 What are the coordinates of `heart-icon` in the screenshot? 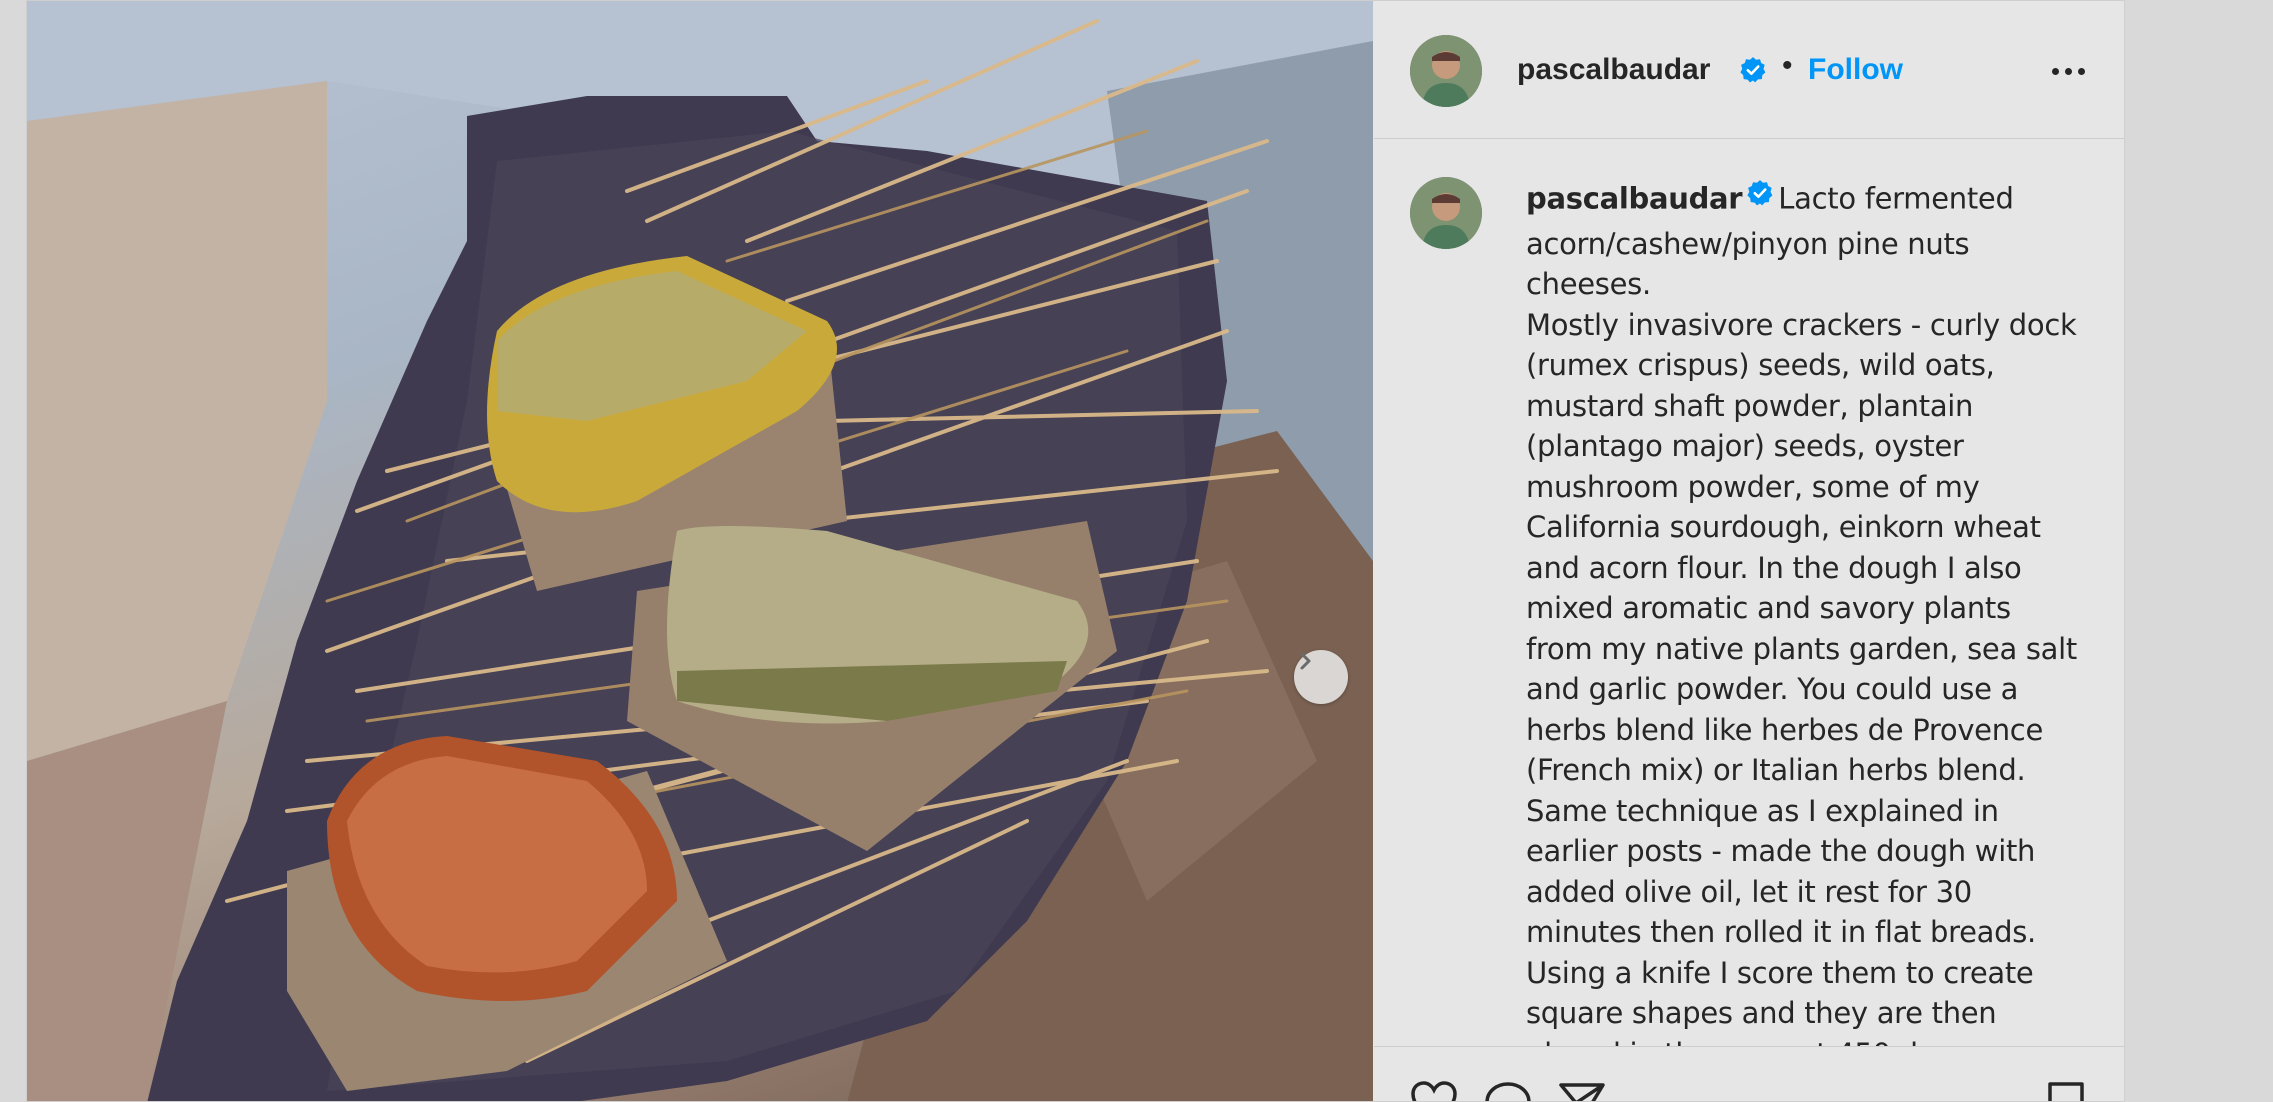 It's located at (1434, 1091).